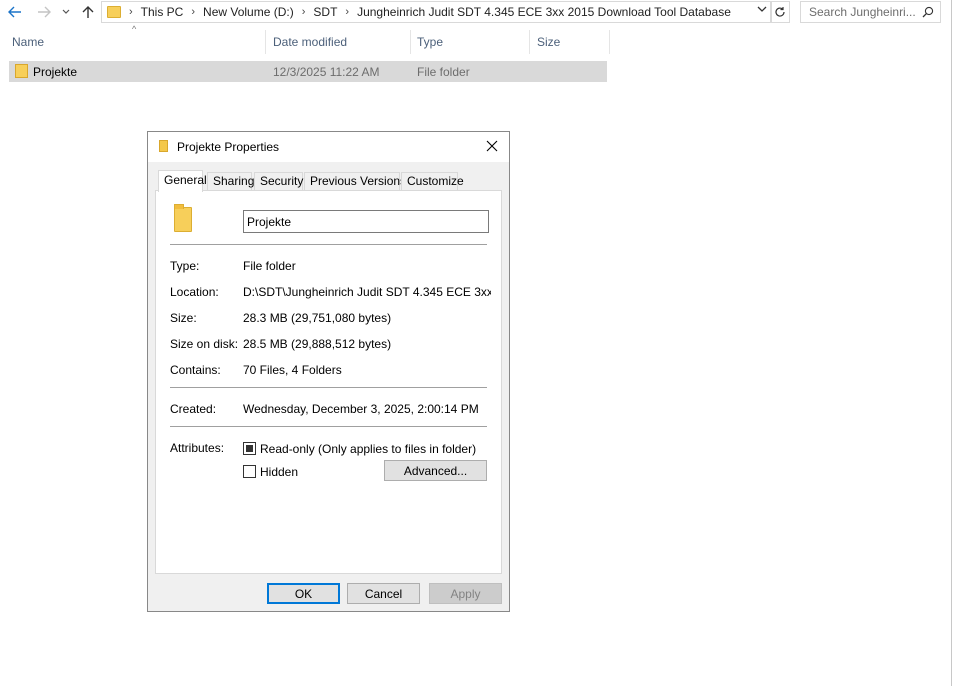 The image size is (954, 686). I want to click on location-label: Location:, so click(194, 292).